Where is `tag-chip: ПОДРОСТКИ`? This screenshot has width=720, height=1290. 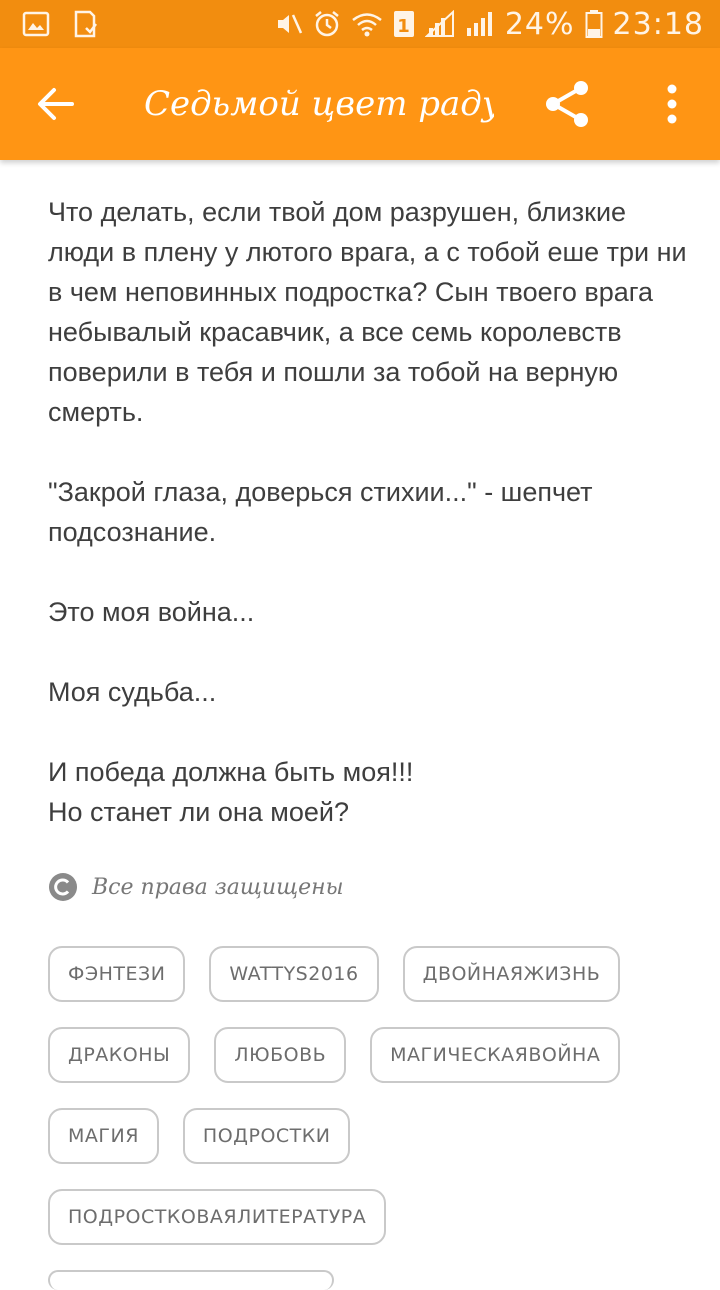 tag-chip: ПОДРОСТКИ is located at coordinates (266, 1136).